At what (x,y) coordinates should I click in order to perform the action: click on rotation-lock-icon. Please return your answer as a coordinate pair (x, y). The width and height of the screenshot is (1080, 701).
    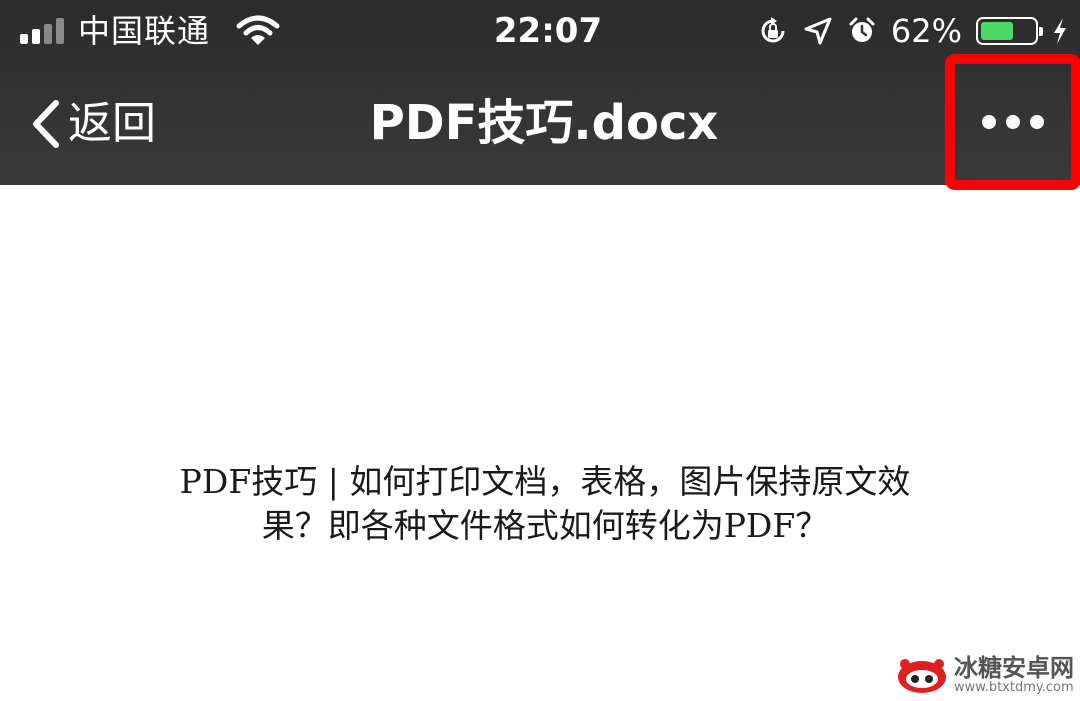
    Looking at the image, I should click on (773, 30).